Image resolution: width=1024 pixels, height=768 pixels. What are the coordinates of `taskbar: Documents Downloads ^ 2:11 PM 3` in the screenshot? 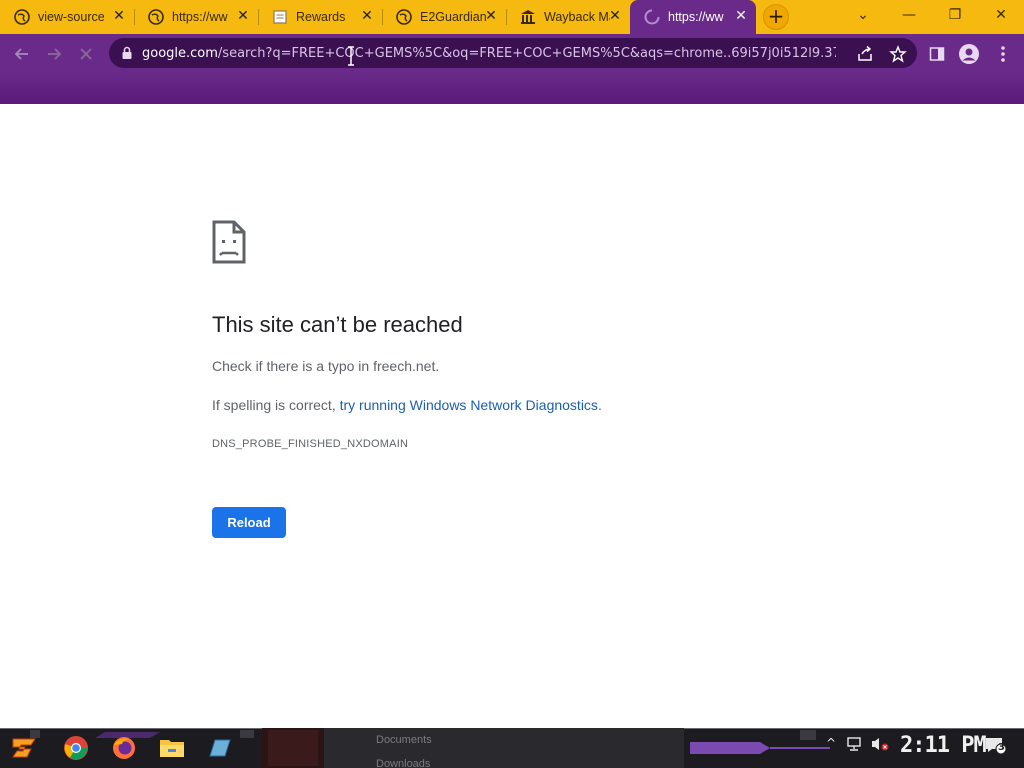 It's located at (512, 748).